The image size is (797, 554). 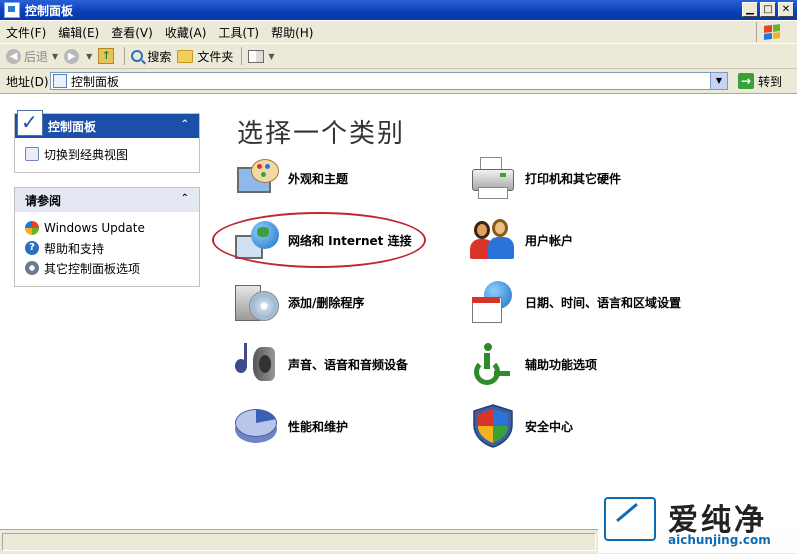 What do you see at coordinates (32, 228) in the screenshot?
I see `windows-update-icon` at bounding box center [32, 228].